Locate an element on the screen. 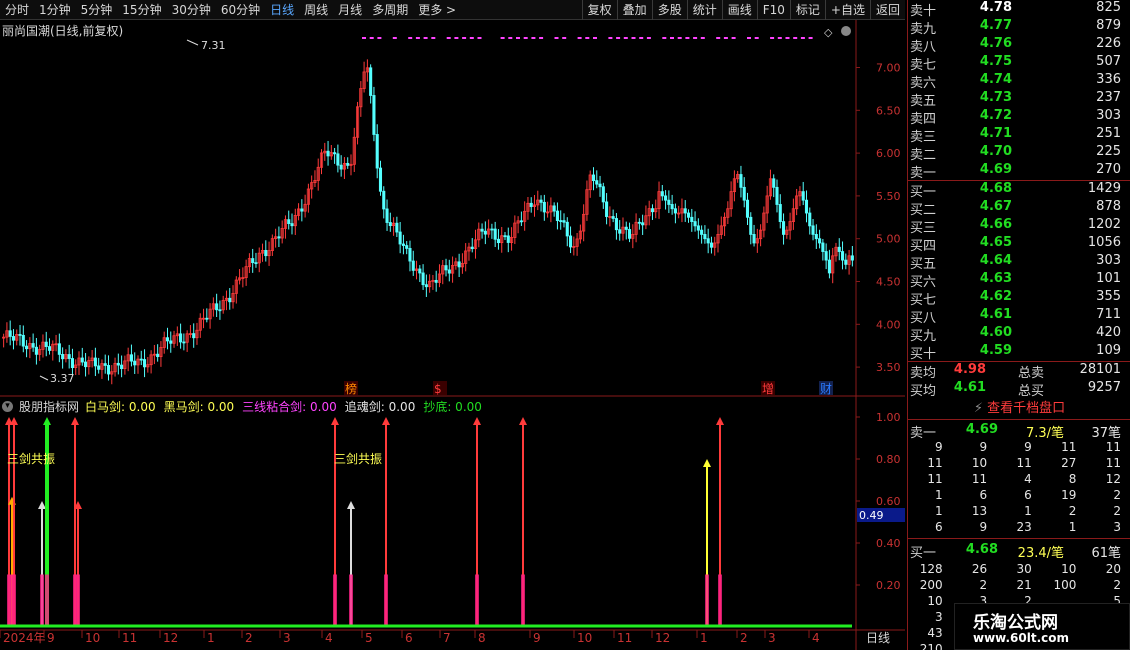  bid-average-row-total: 9257 is located at coordinates (1104, 387).